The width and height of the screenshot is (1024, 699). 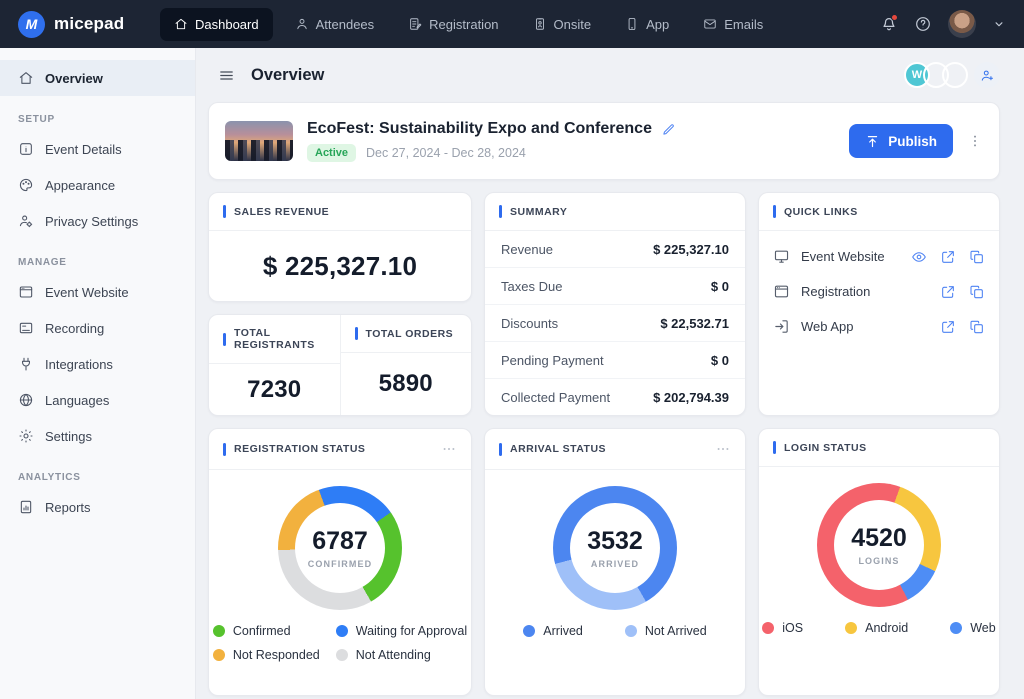 I want to click on login-icon, so click(x=781, y=326).